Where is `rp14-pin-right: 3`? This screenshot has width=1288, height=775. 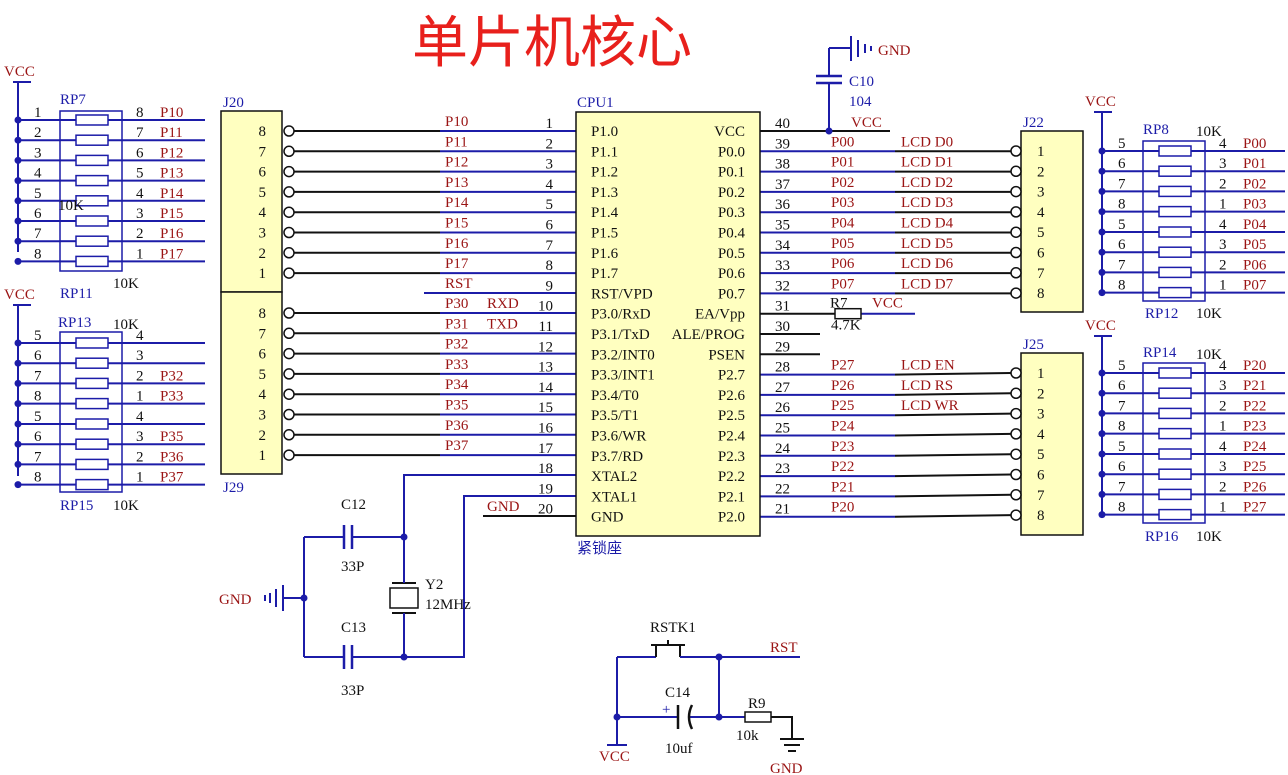
rp14-pin-right: 3 is located at coordinates (1223, 386).